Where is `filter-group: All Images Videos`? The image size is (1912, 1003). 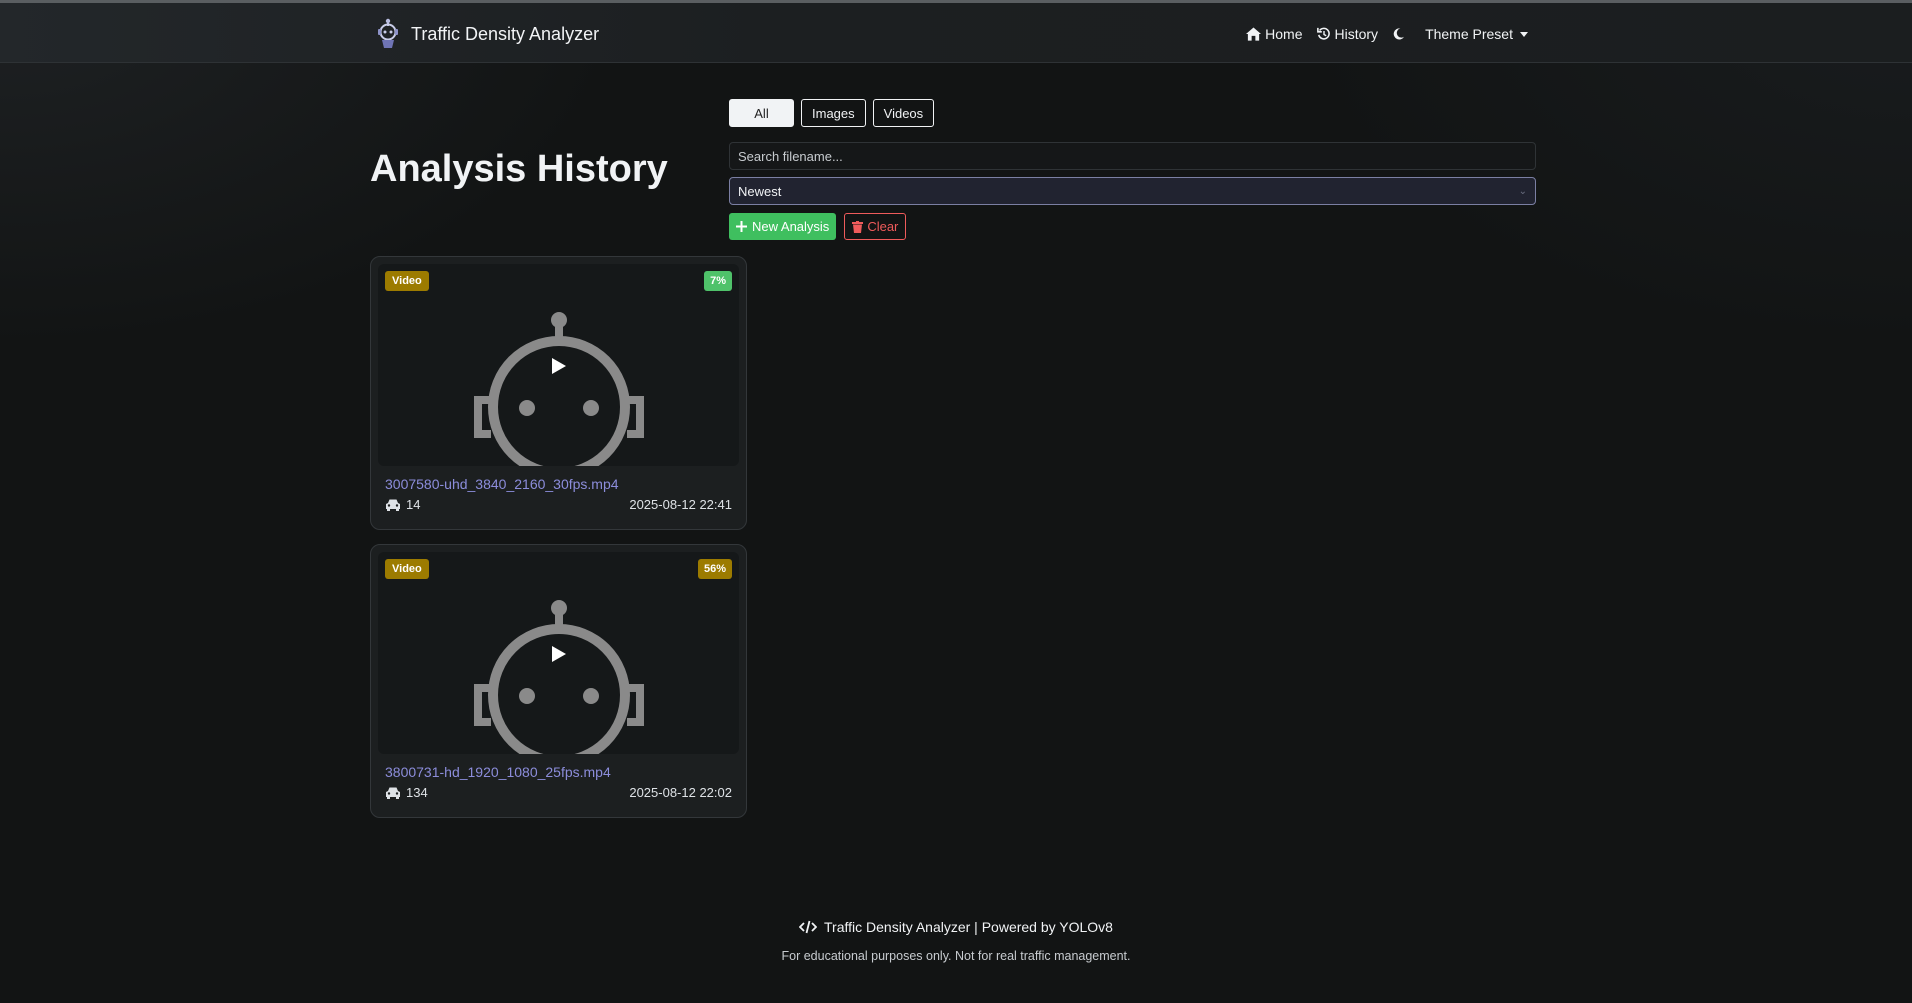
filter-group: All Images Videos is located at coordinates (832, 113).